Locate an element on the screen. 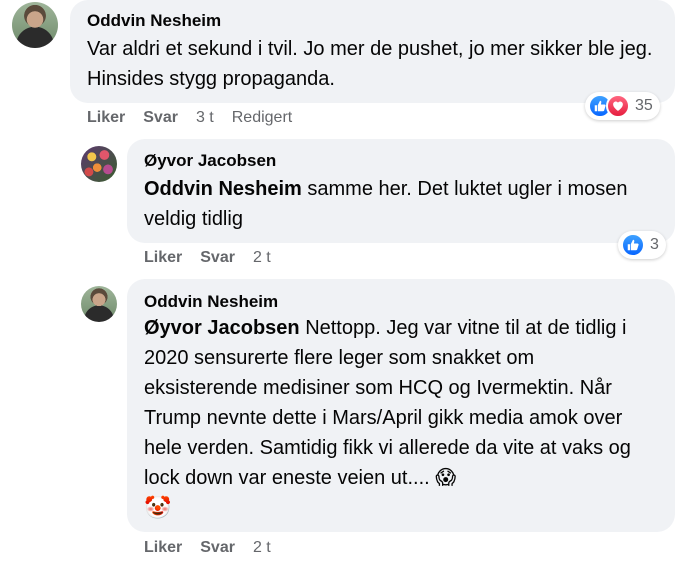 This screenshot has width=691, height=568. comment-author: Øyvor Jacobsen is located at coordinates (210, 161).